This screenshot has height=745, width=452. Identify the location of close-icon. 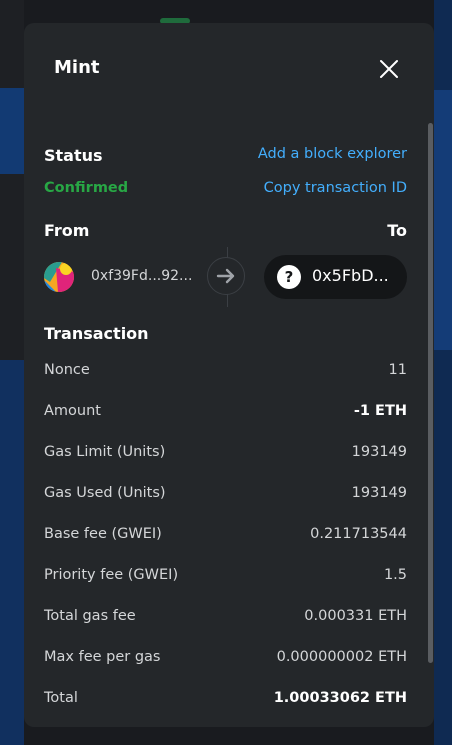
(389, 69).